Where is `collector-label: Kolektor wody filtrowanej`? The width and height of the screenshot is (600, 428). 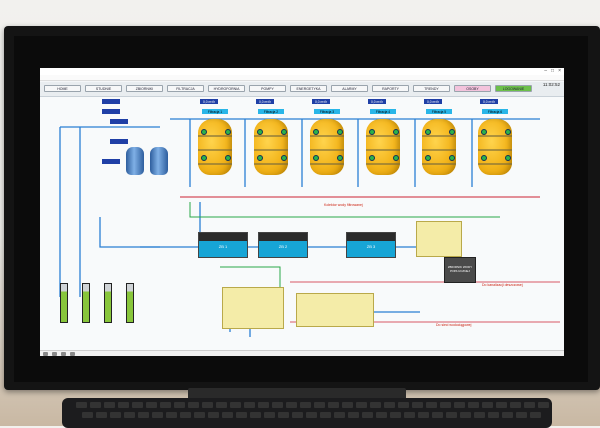
collector-label: Kolektor wody filtrowanej is located at coordinates (343, 205).